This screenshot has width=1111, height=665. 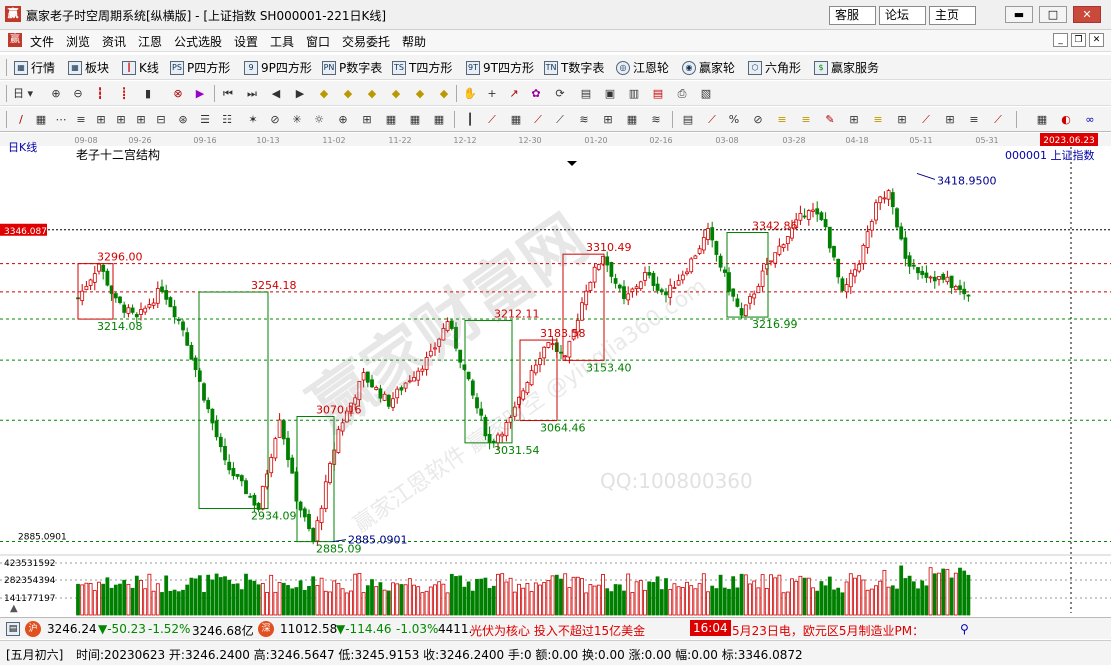 What do you see at coordinates (148, 93) in the screenshot?
I see `indicator-icon: ▮` at bounding box center [148, 93].